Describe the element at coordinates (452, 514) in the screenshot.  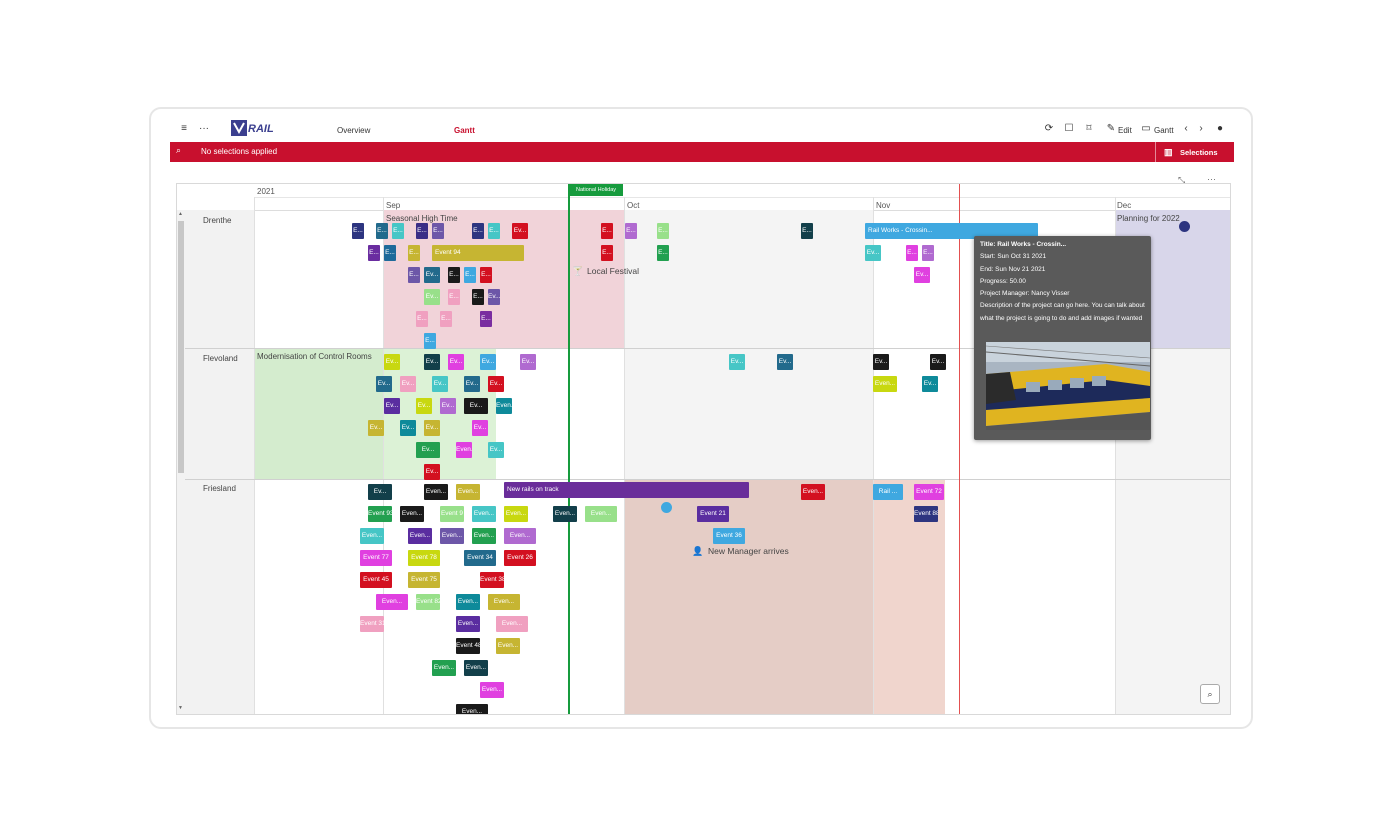
I see `event-chip: Event 9` at that location.